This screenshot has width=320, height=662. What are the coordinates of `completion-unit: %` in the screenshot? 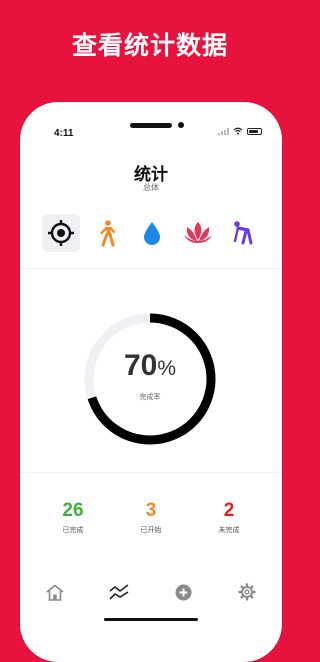 It's located at (167, 368).